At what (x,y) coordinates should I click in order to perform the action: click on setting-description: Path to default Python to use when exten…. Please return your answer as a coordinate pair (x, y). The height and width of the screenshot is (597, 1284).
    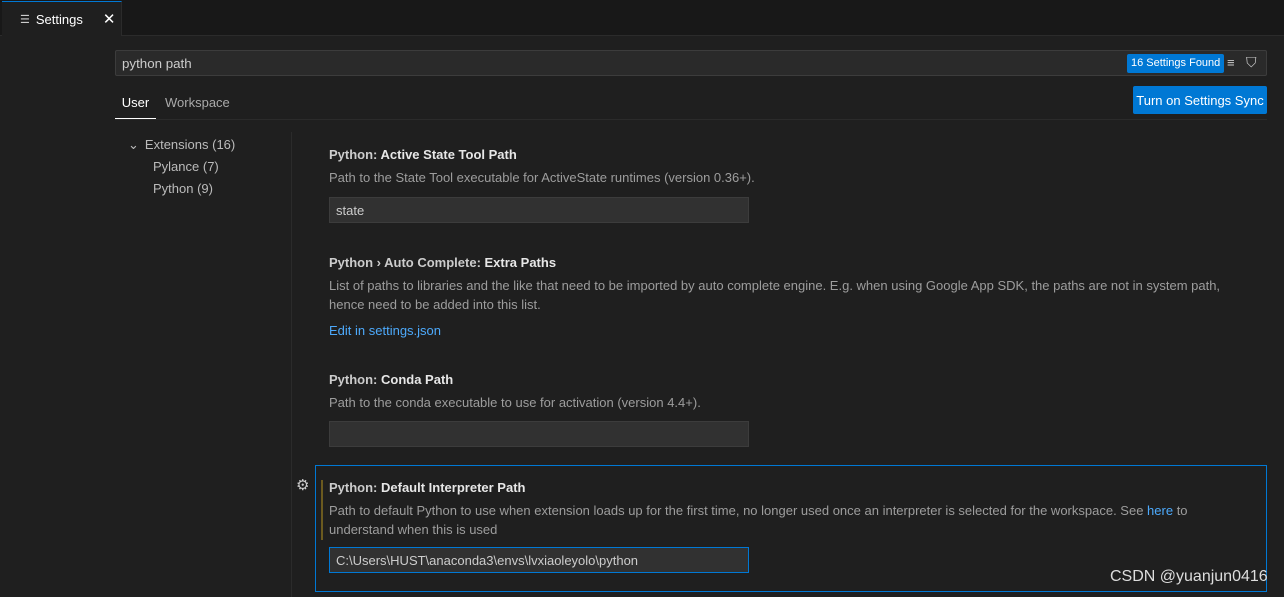
    Looking at the image, I should click on (758, 520).